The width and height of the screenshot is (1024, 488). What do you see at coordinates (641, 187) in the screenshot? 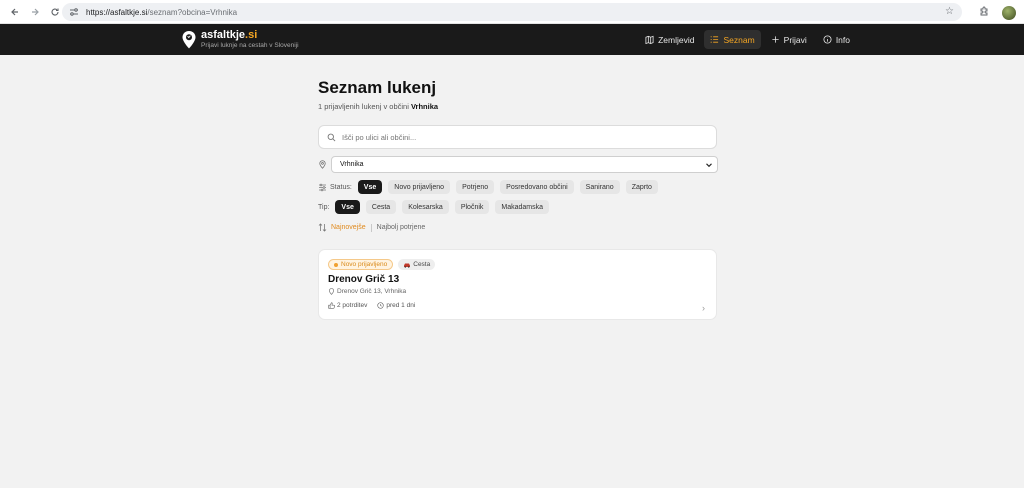
I see `status-chip-zaprto: Zaprto` at bounding box center [641, 187].